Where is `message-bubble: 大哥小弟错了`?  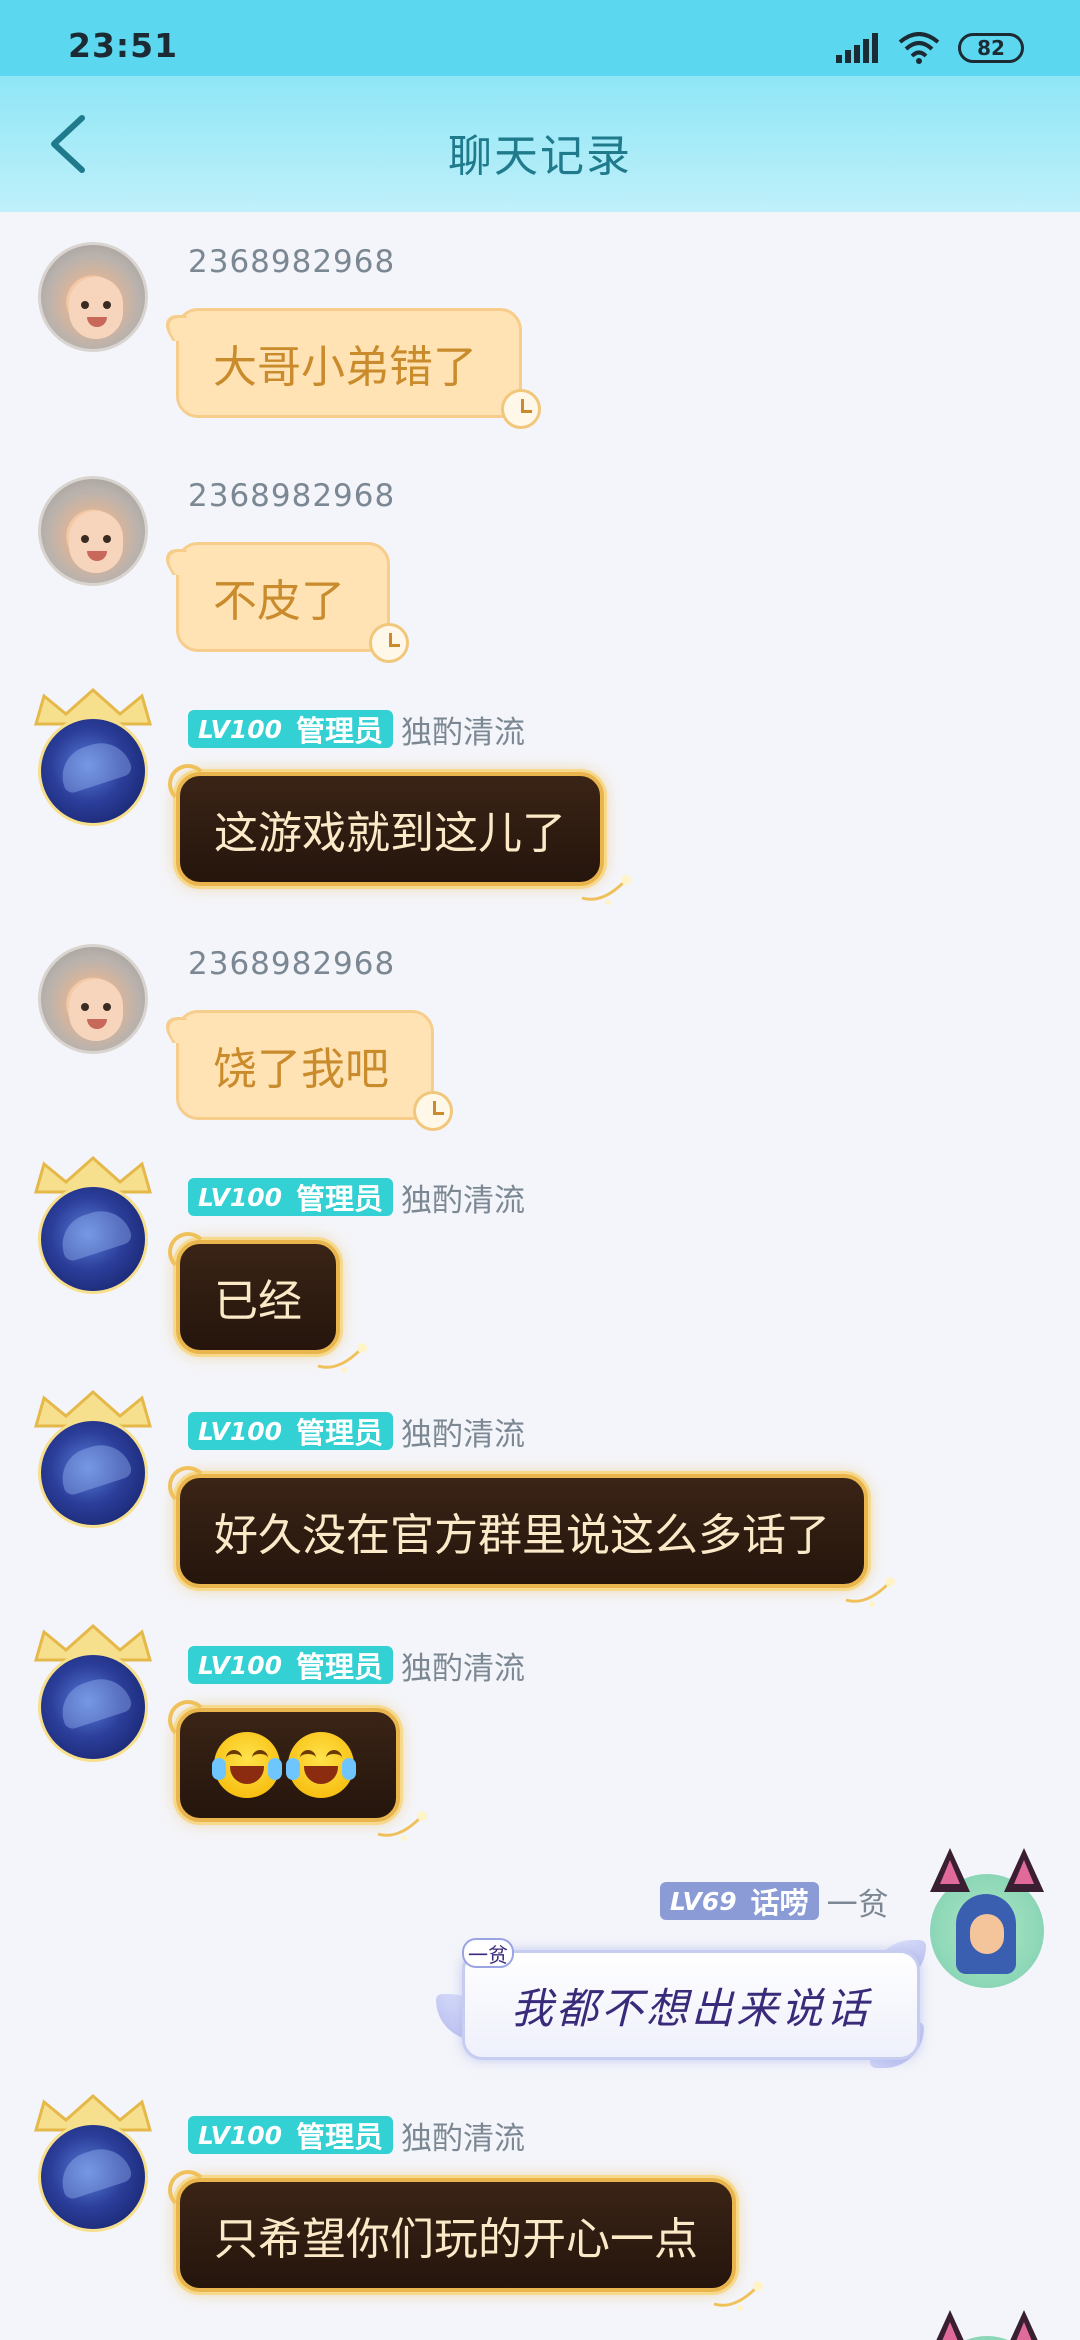
message-bubble: 大哥小弟错了 is located at coordinates (349, 368).